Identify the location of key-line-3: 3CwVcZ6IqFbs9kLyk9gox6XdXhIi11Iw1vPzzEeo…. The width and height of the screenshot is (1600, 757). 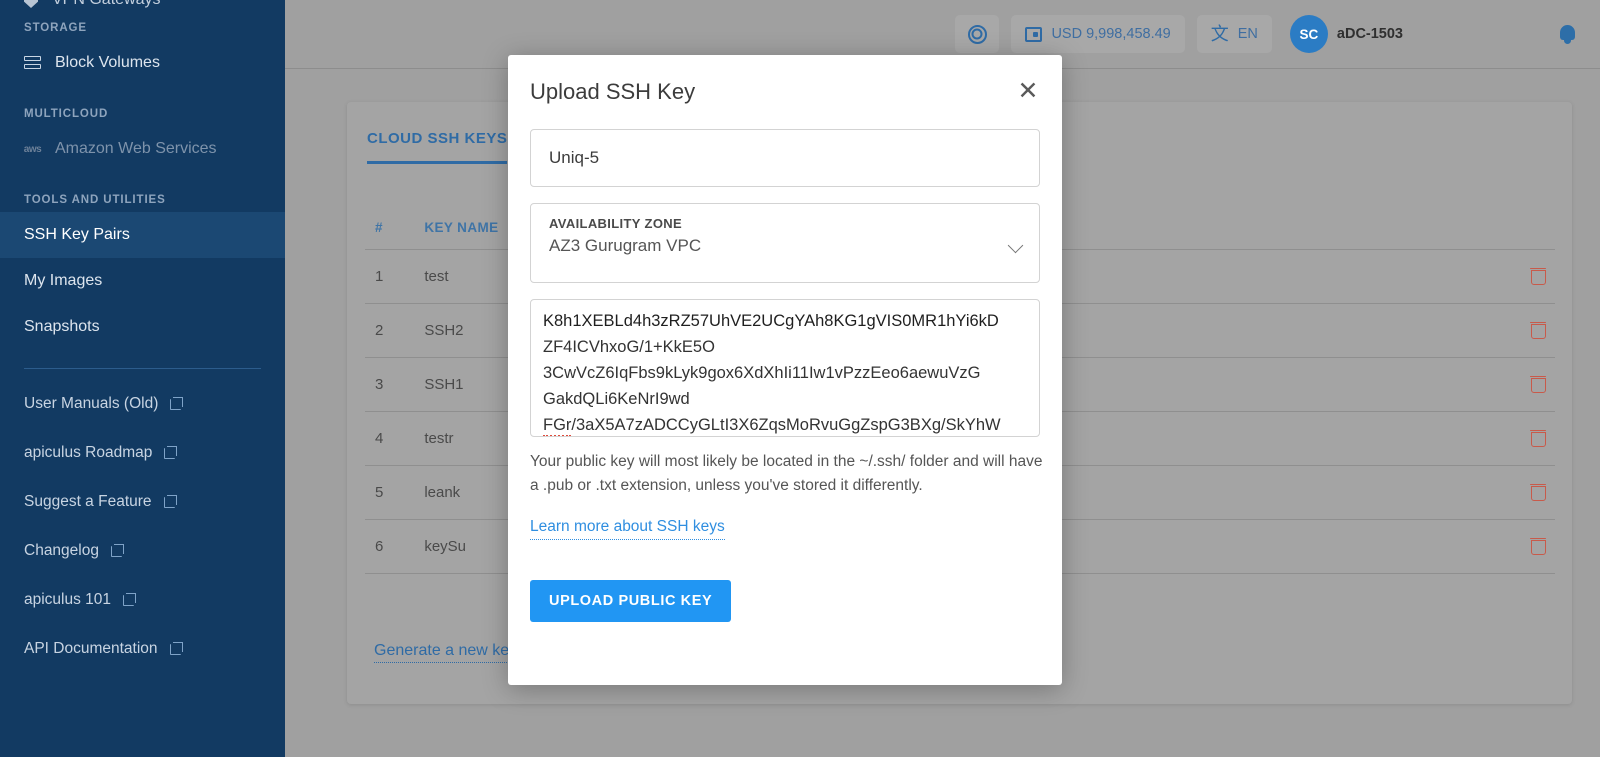
(762, 373).